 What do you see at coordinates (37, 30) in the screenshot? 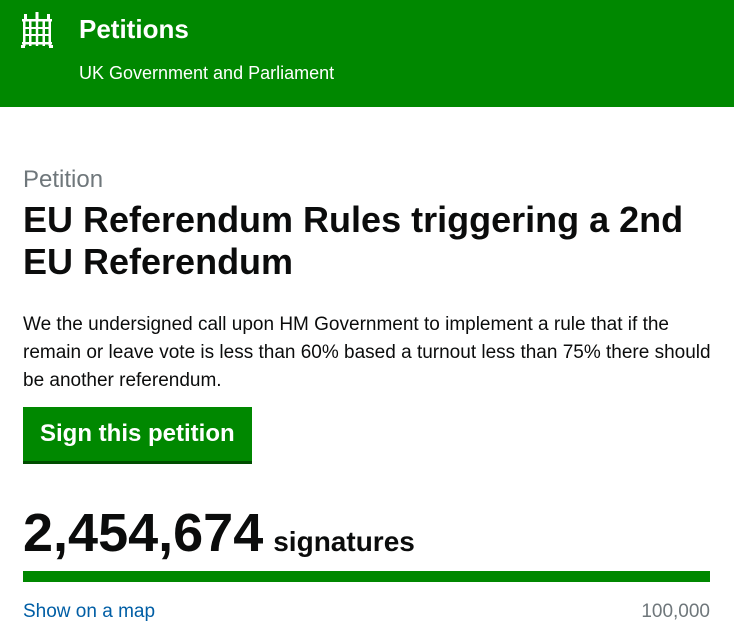
I see `portcullis-icon` at bounding box center [37, 30].